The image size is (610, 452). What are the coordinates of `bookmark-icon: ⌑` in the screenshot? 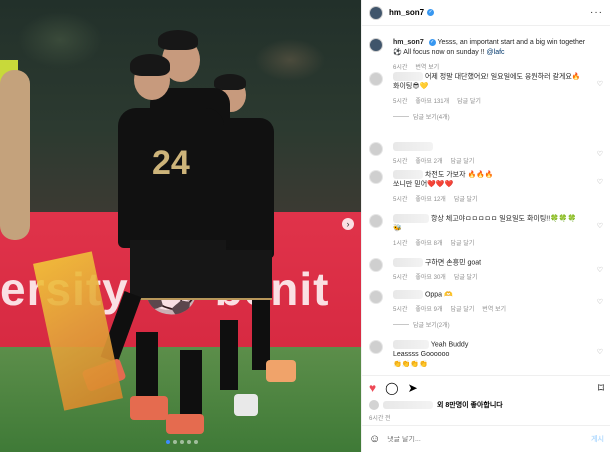 It's located at (601, 388).